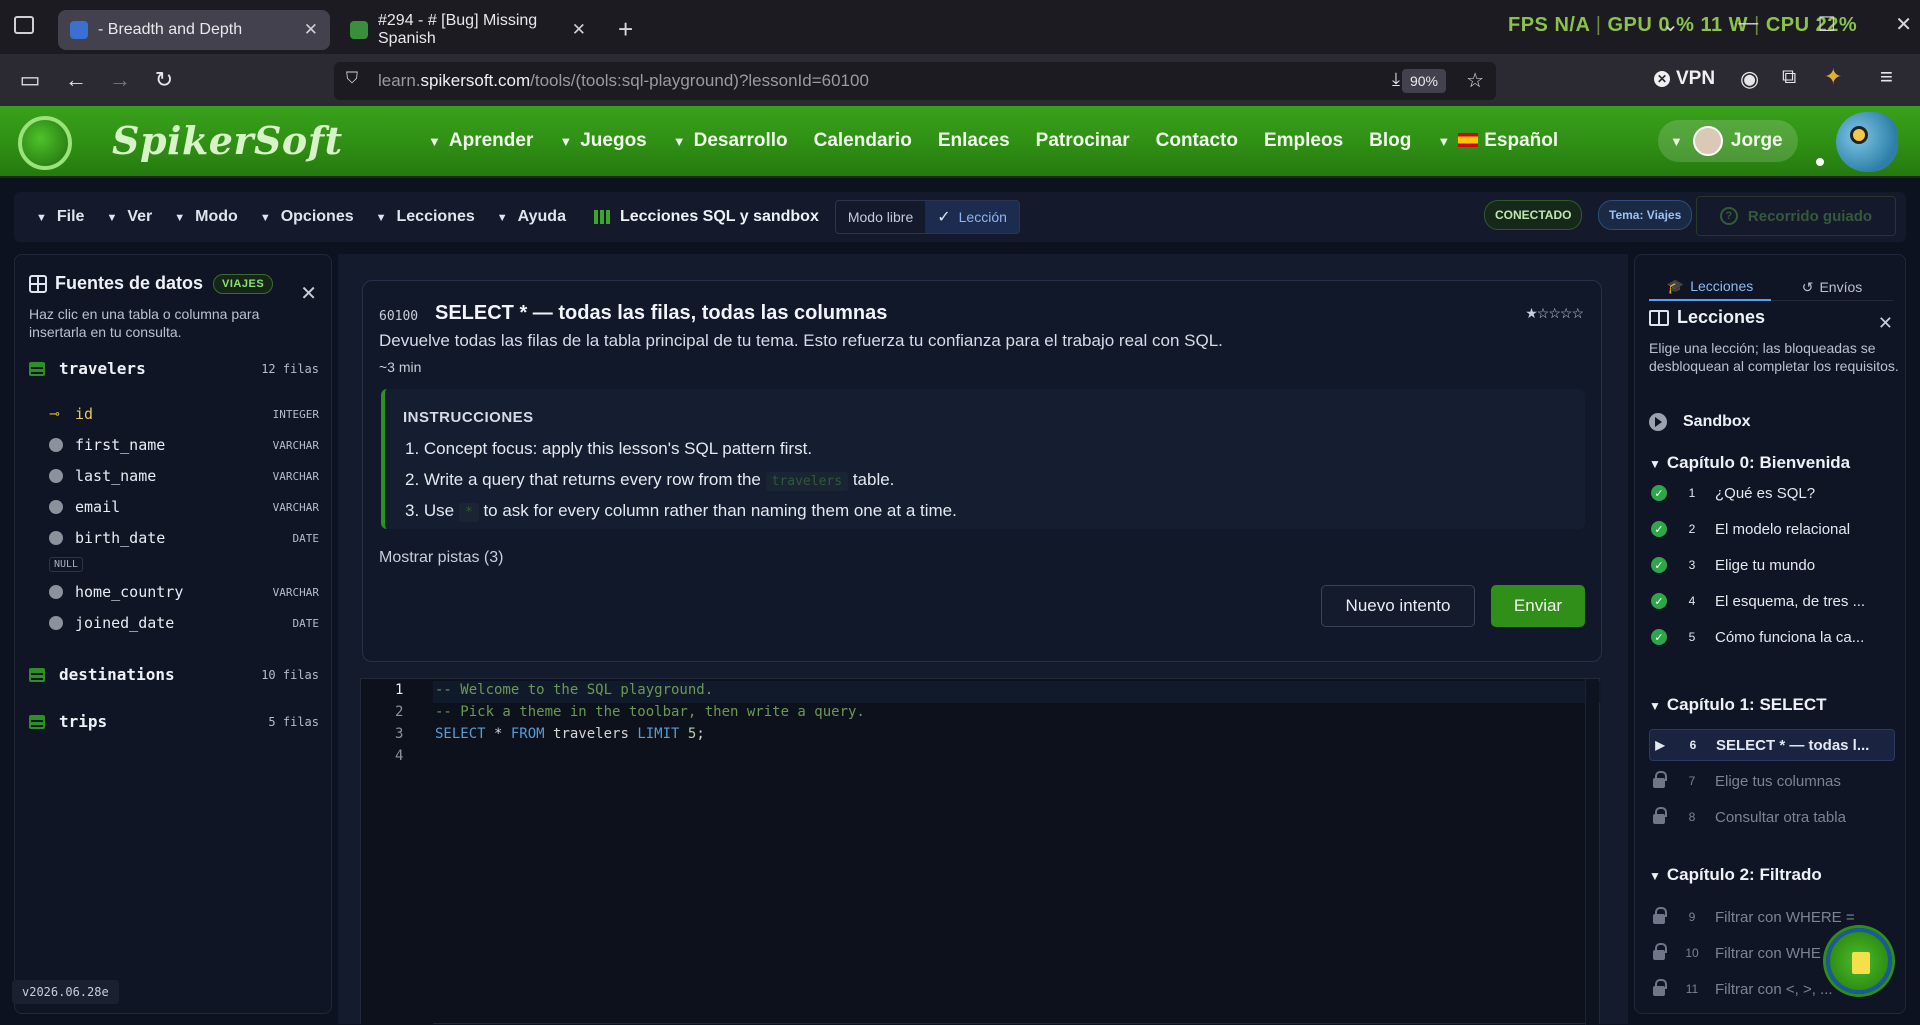  Describe the element at coordinates (1670, 24) in the screenshot. I see `list-all-tabs-icon: ⌄` at that location.